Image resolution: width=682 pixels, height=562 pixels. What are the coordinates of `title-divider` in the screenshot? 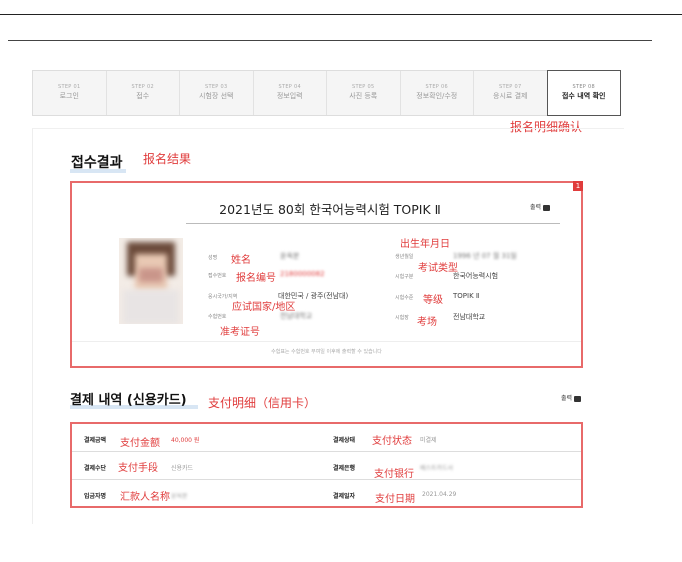 It's located at (373, 223).